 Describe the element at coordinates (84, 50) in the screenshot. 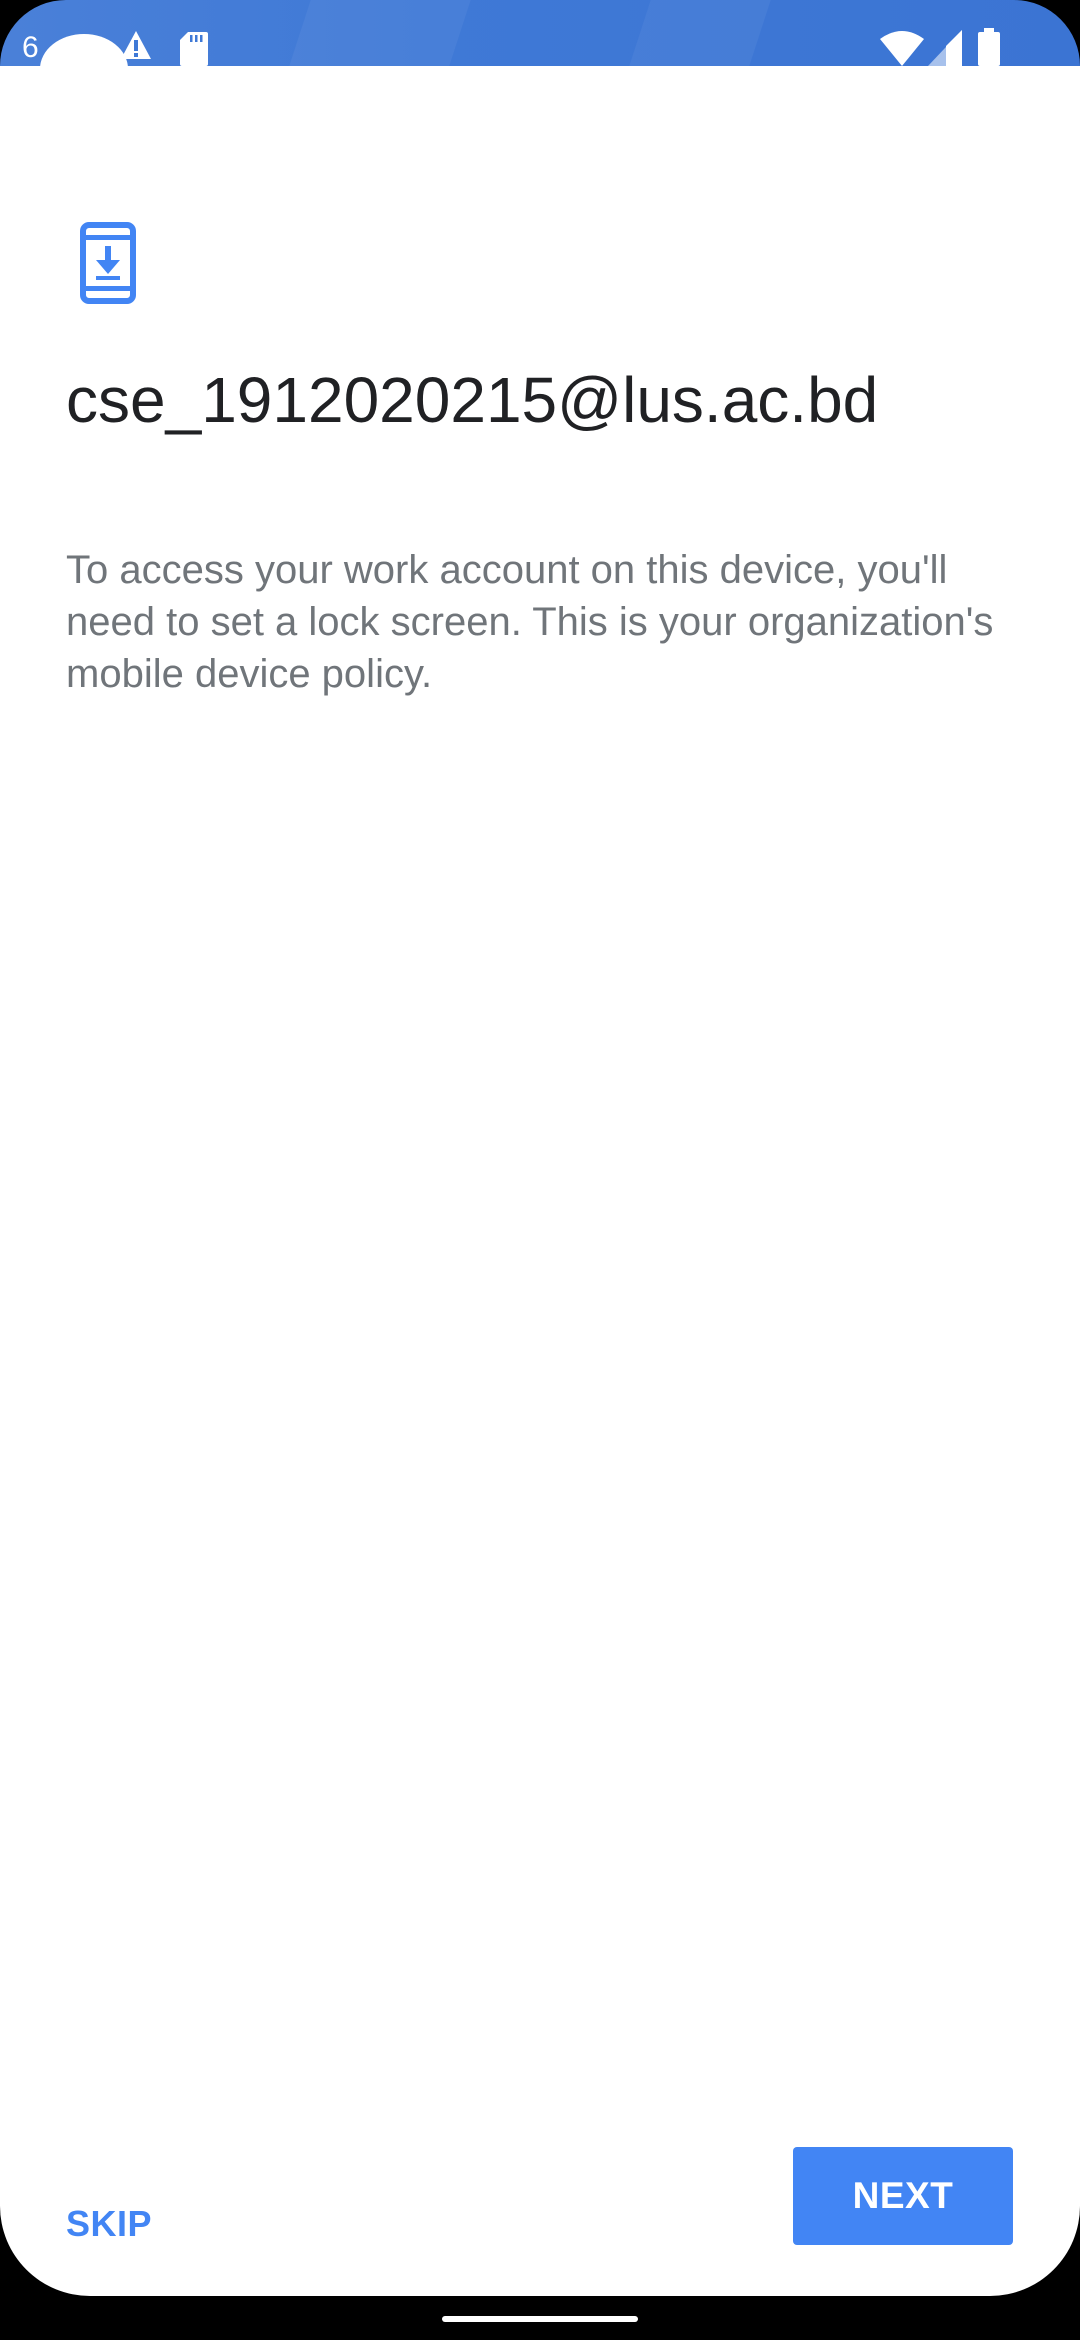

I see `camera-cutout` at that location.